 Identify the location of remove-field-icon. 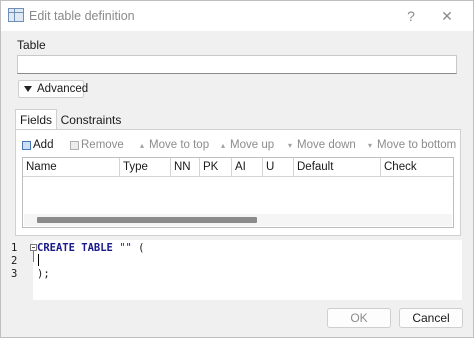
(74, 145).